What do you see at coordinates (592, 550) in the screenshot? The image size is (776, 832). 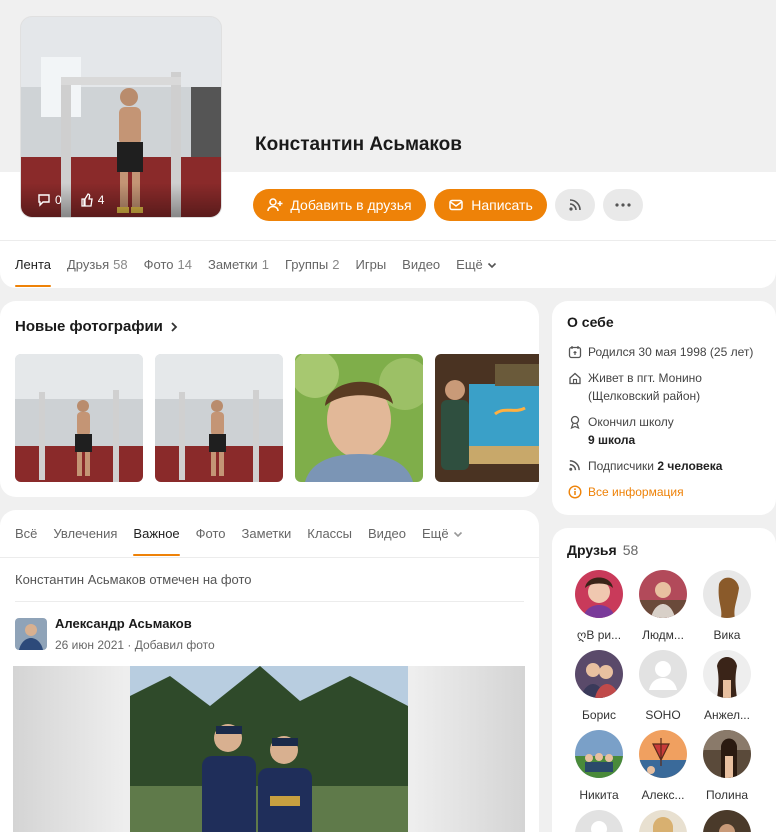 I see `friends-title-text: Друзья` at bounding box center [592, 550].